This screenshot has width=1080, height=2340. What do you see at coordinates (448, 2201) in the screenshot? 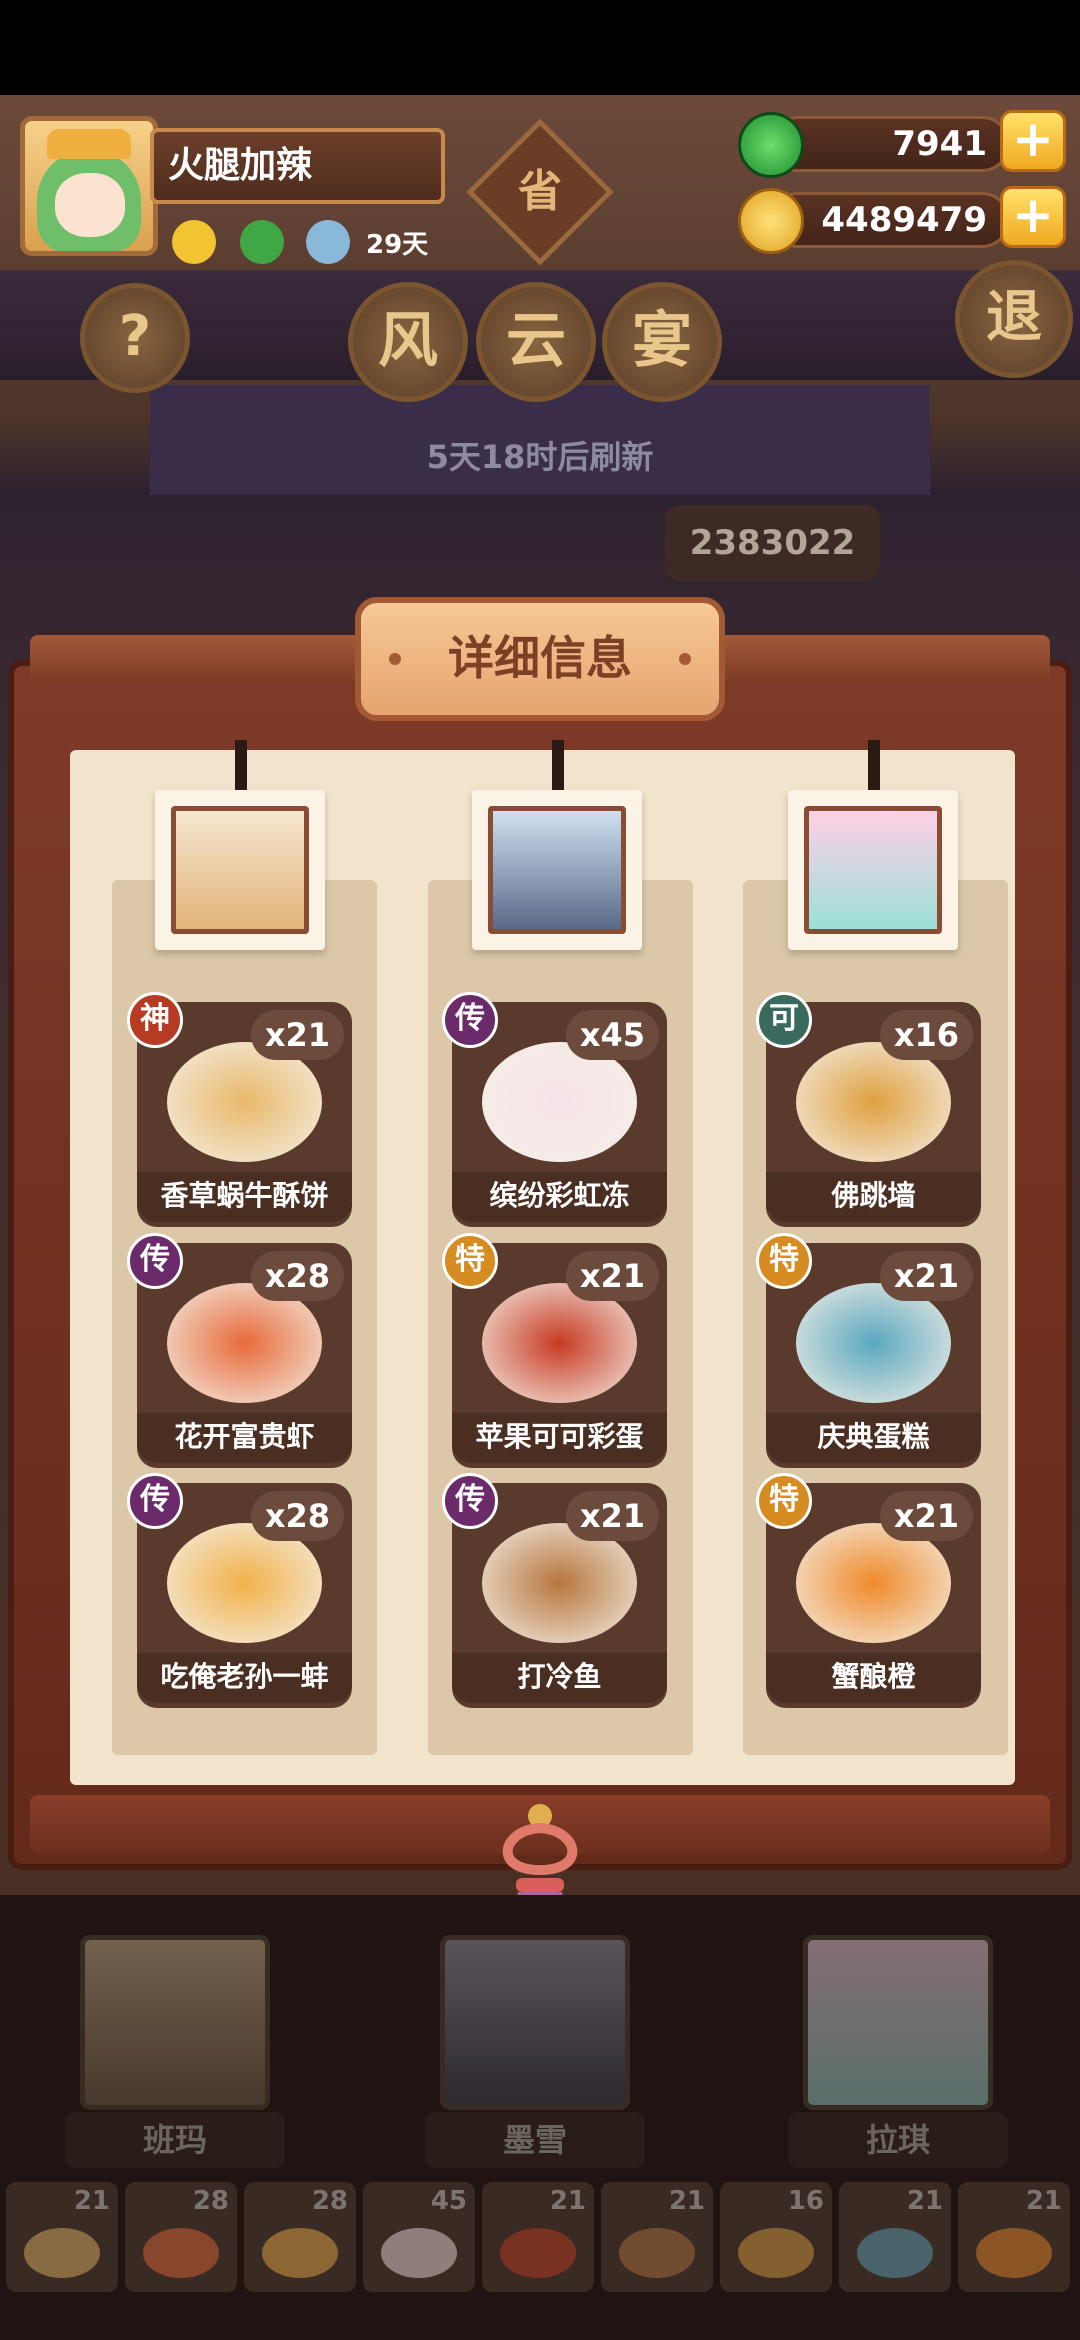
I see `tray-dish-count: 45` at bounding box center [448, 2201].